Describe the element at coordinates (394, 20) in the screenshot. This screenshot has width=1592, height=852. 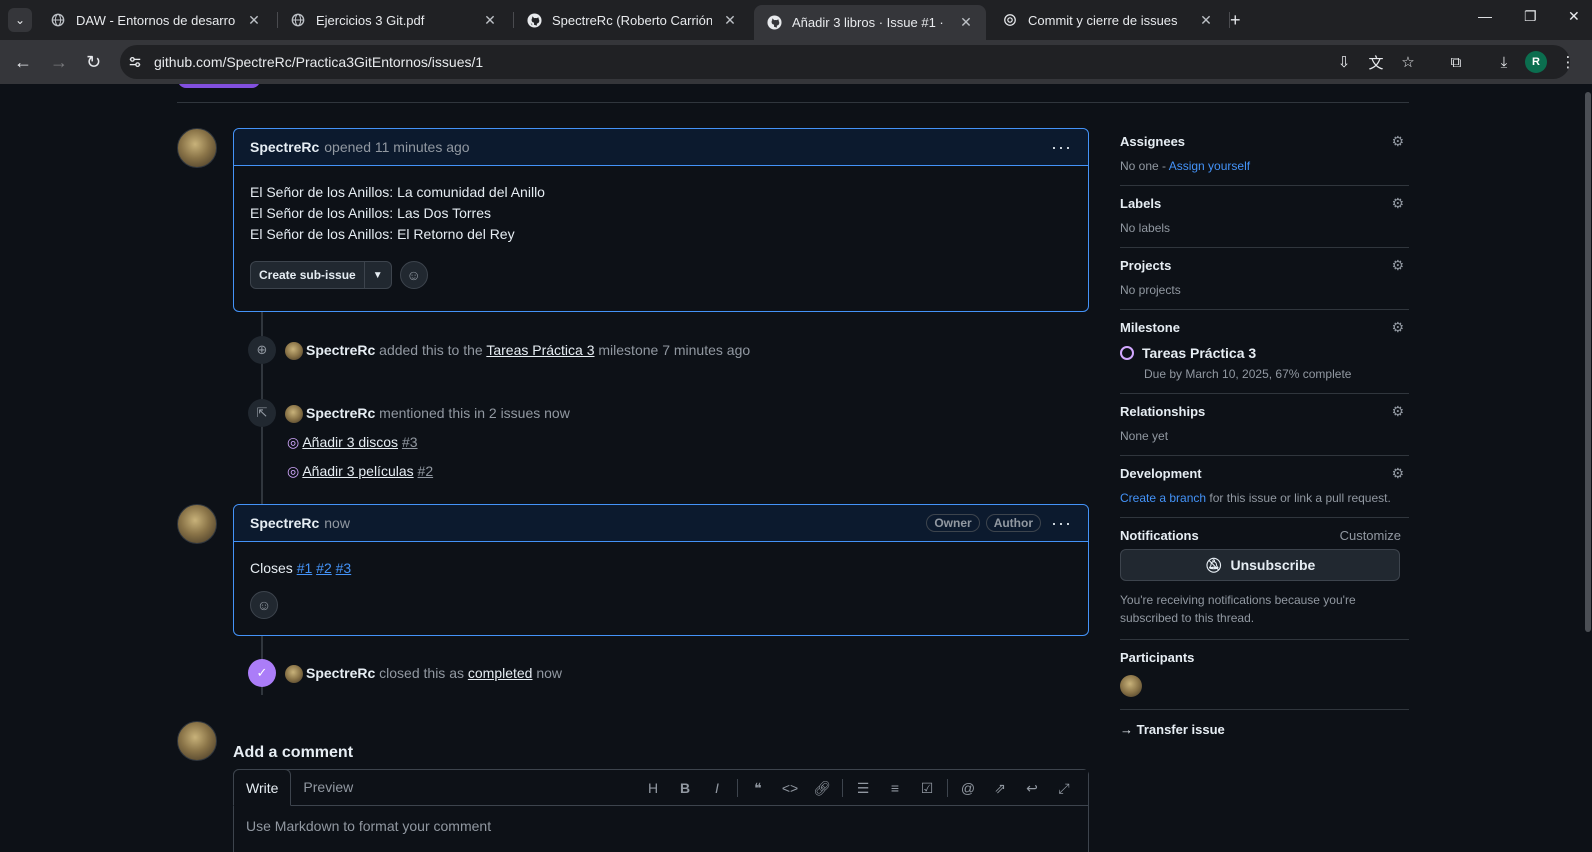
I see `browser-tab-pdf: Ejercicios 3 Git.pdf ✕` at that location.